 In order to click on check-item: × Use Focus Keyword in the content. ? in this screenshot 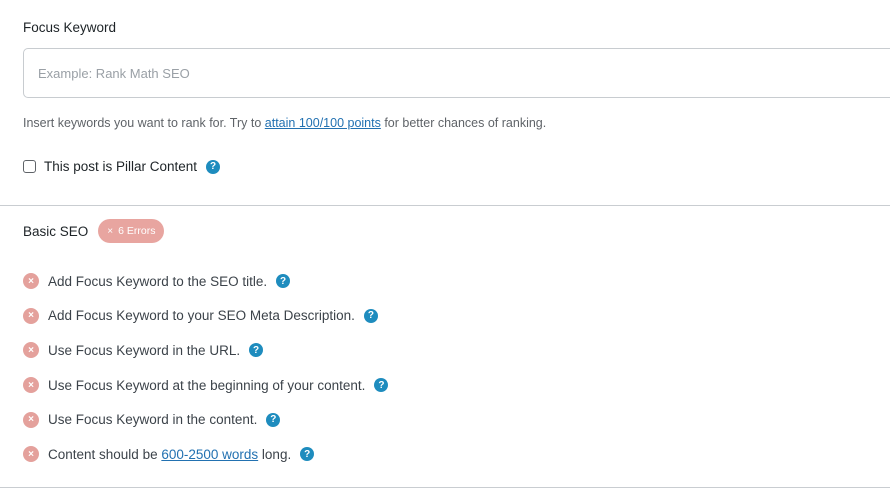, I will do `click(205, 419)`.